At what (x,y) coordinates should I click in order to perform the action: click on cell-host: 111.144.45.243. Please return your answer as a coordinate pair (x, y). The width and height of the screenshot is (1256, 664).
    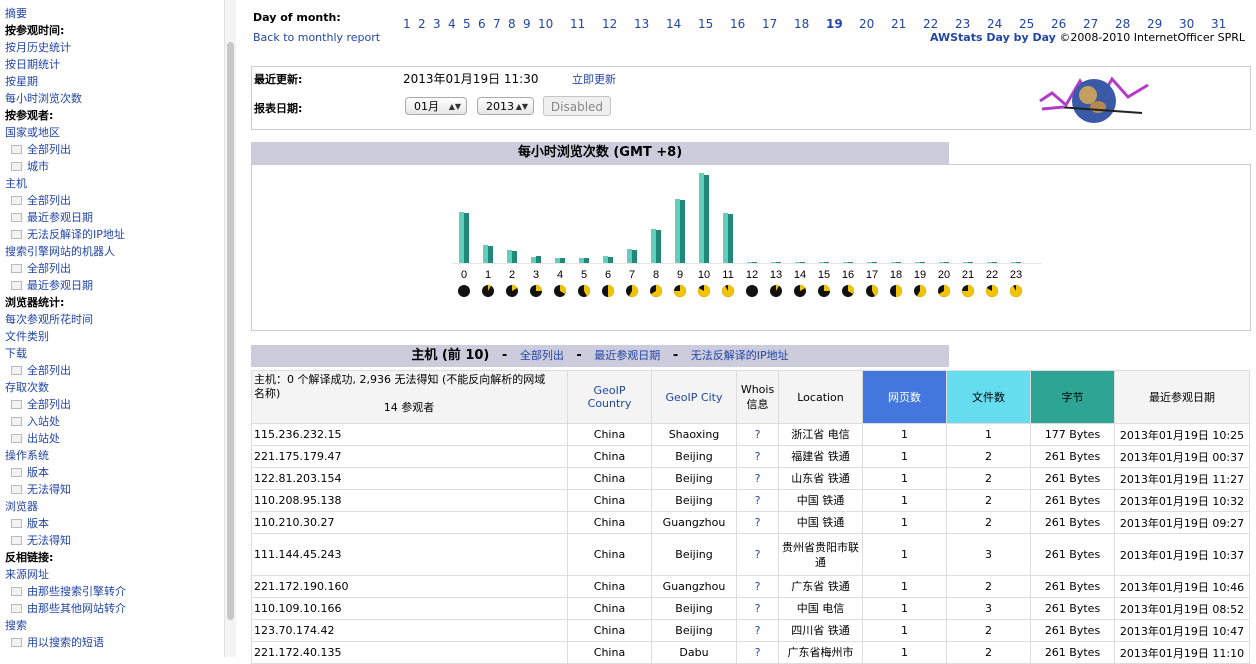
    Looking at the image, I should click on (409, 554).